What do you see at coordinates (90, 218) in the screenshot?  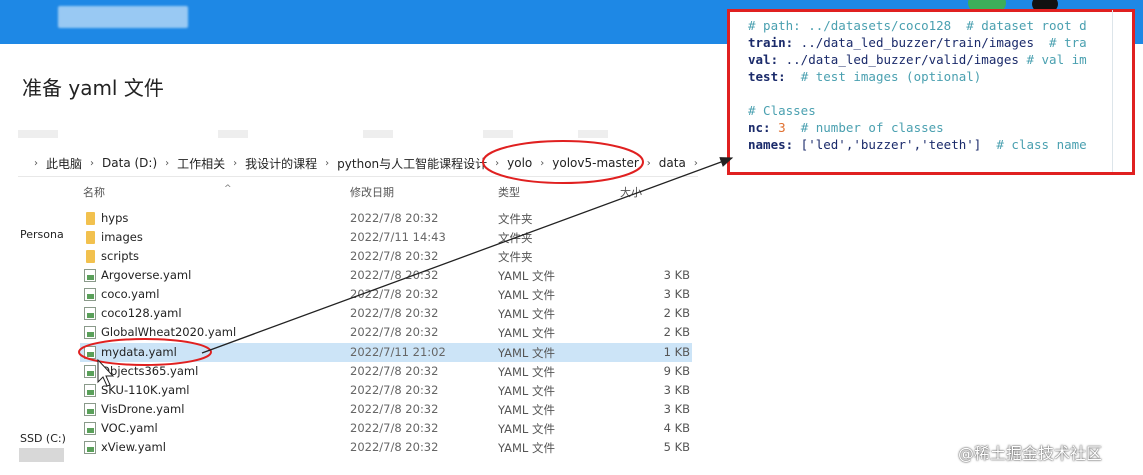 I see `folder-icon` at bounding box center [90, 218].